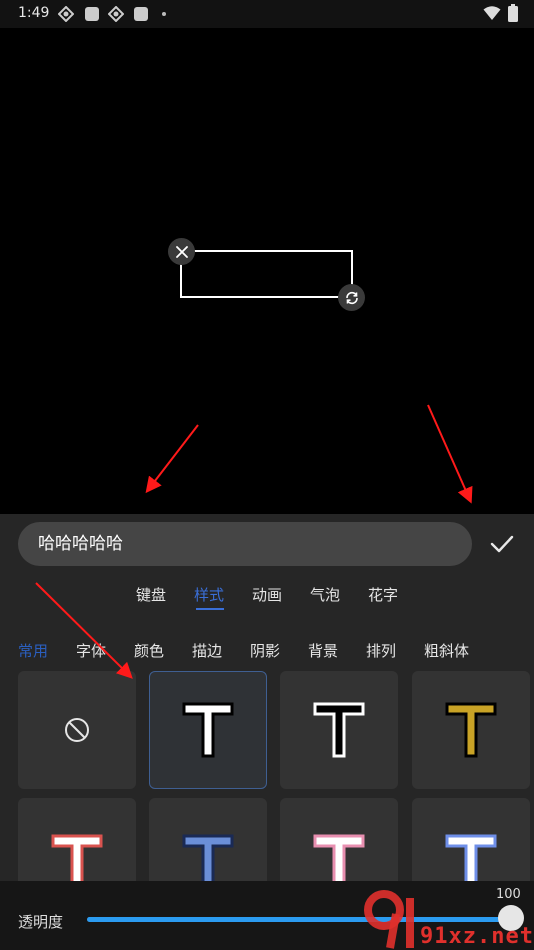 This screenshot has width=534, height=950. Describe the element at coordinates (245, 544) in the screenshot. I see `text-input` at that location.